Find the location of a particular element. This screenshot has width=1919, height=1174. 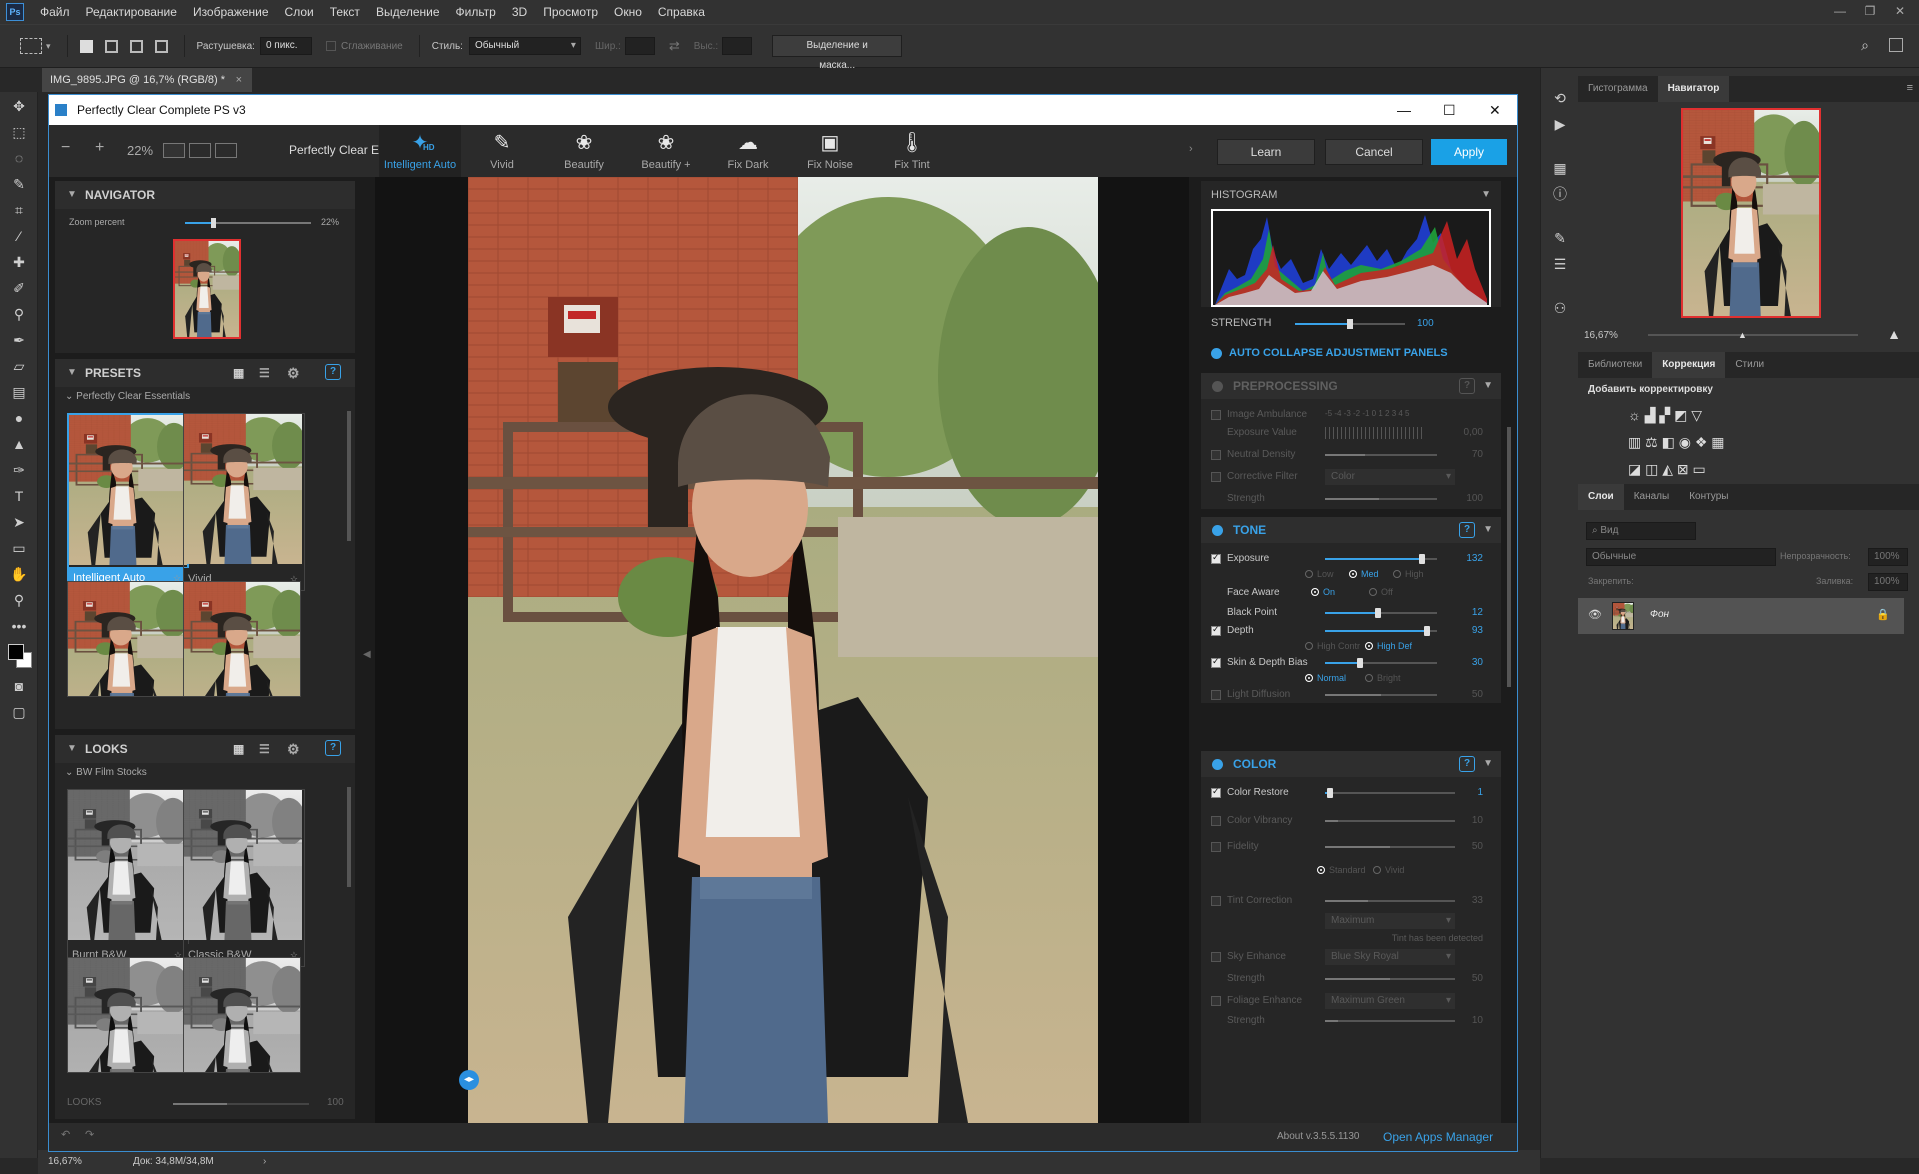

panel-tab: Слои is located at coordinates (1601, 497).